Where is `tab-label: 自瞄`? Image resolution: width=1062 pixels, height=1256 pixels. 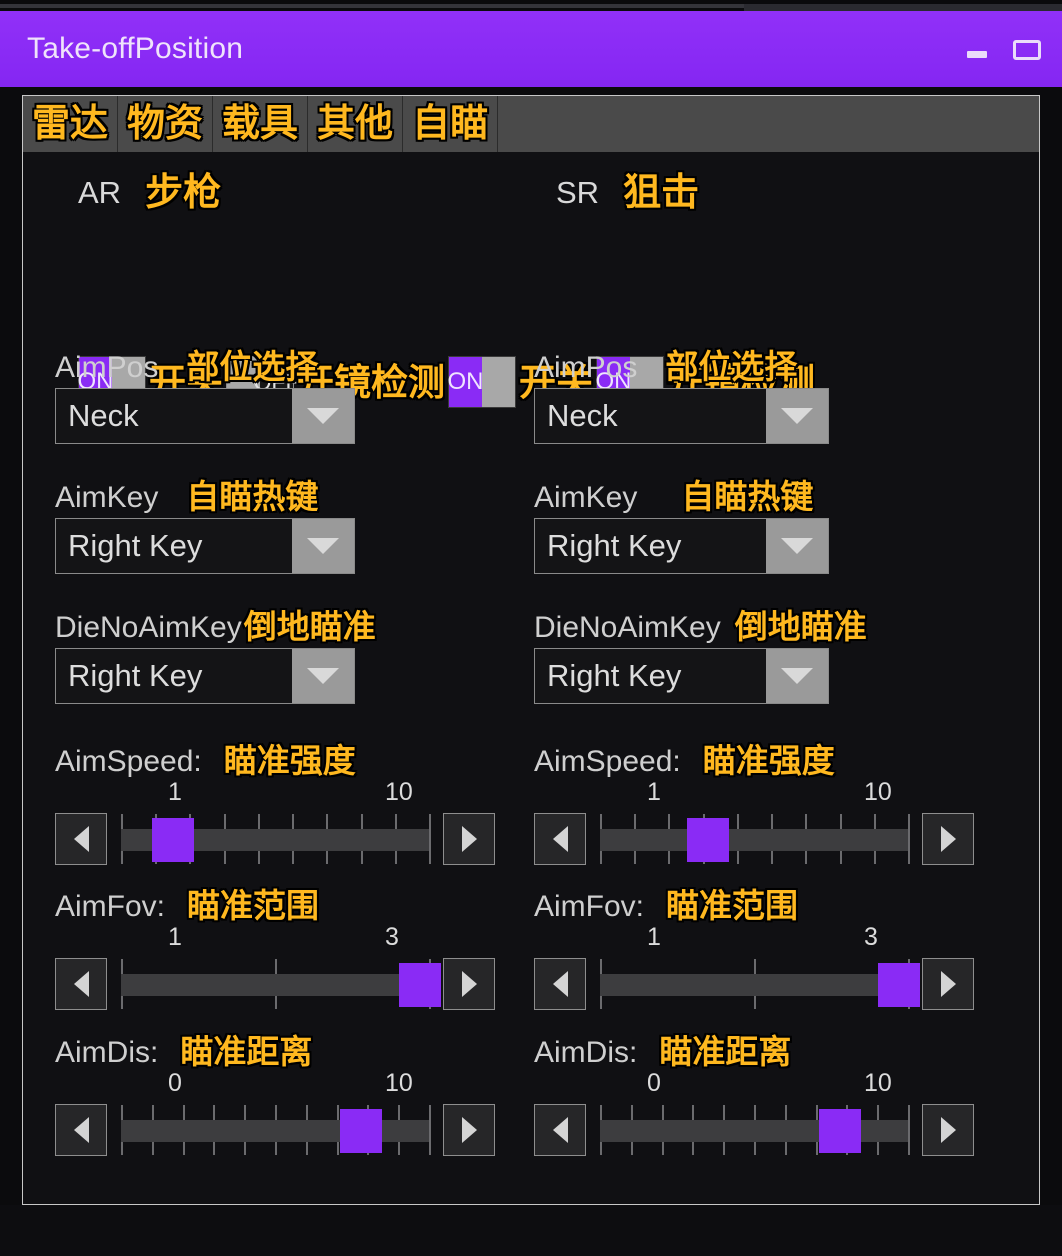
tab-label: 自瞄 is located at coordinates (450, 124).